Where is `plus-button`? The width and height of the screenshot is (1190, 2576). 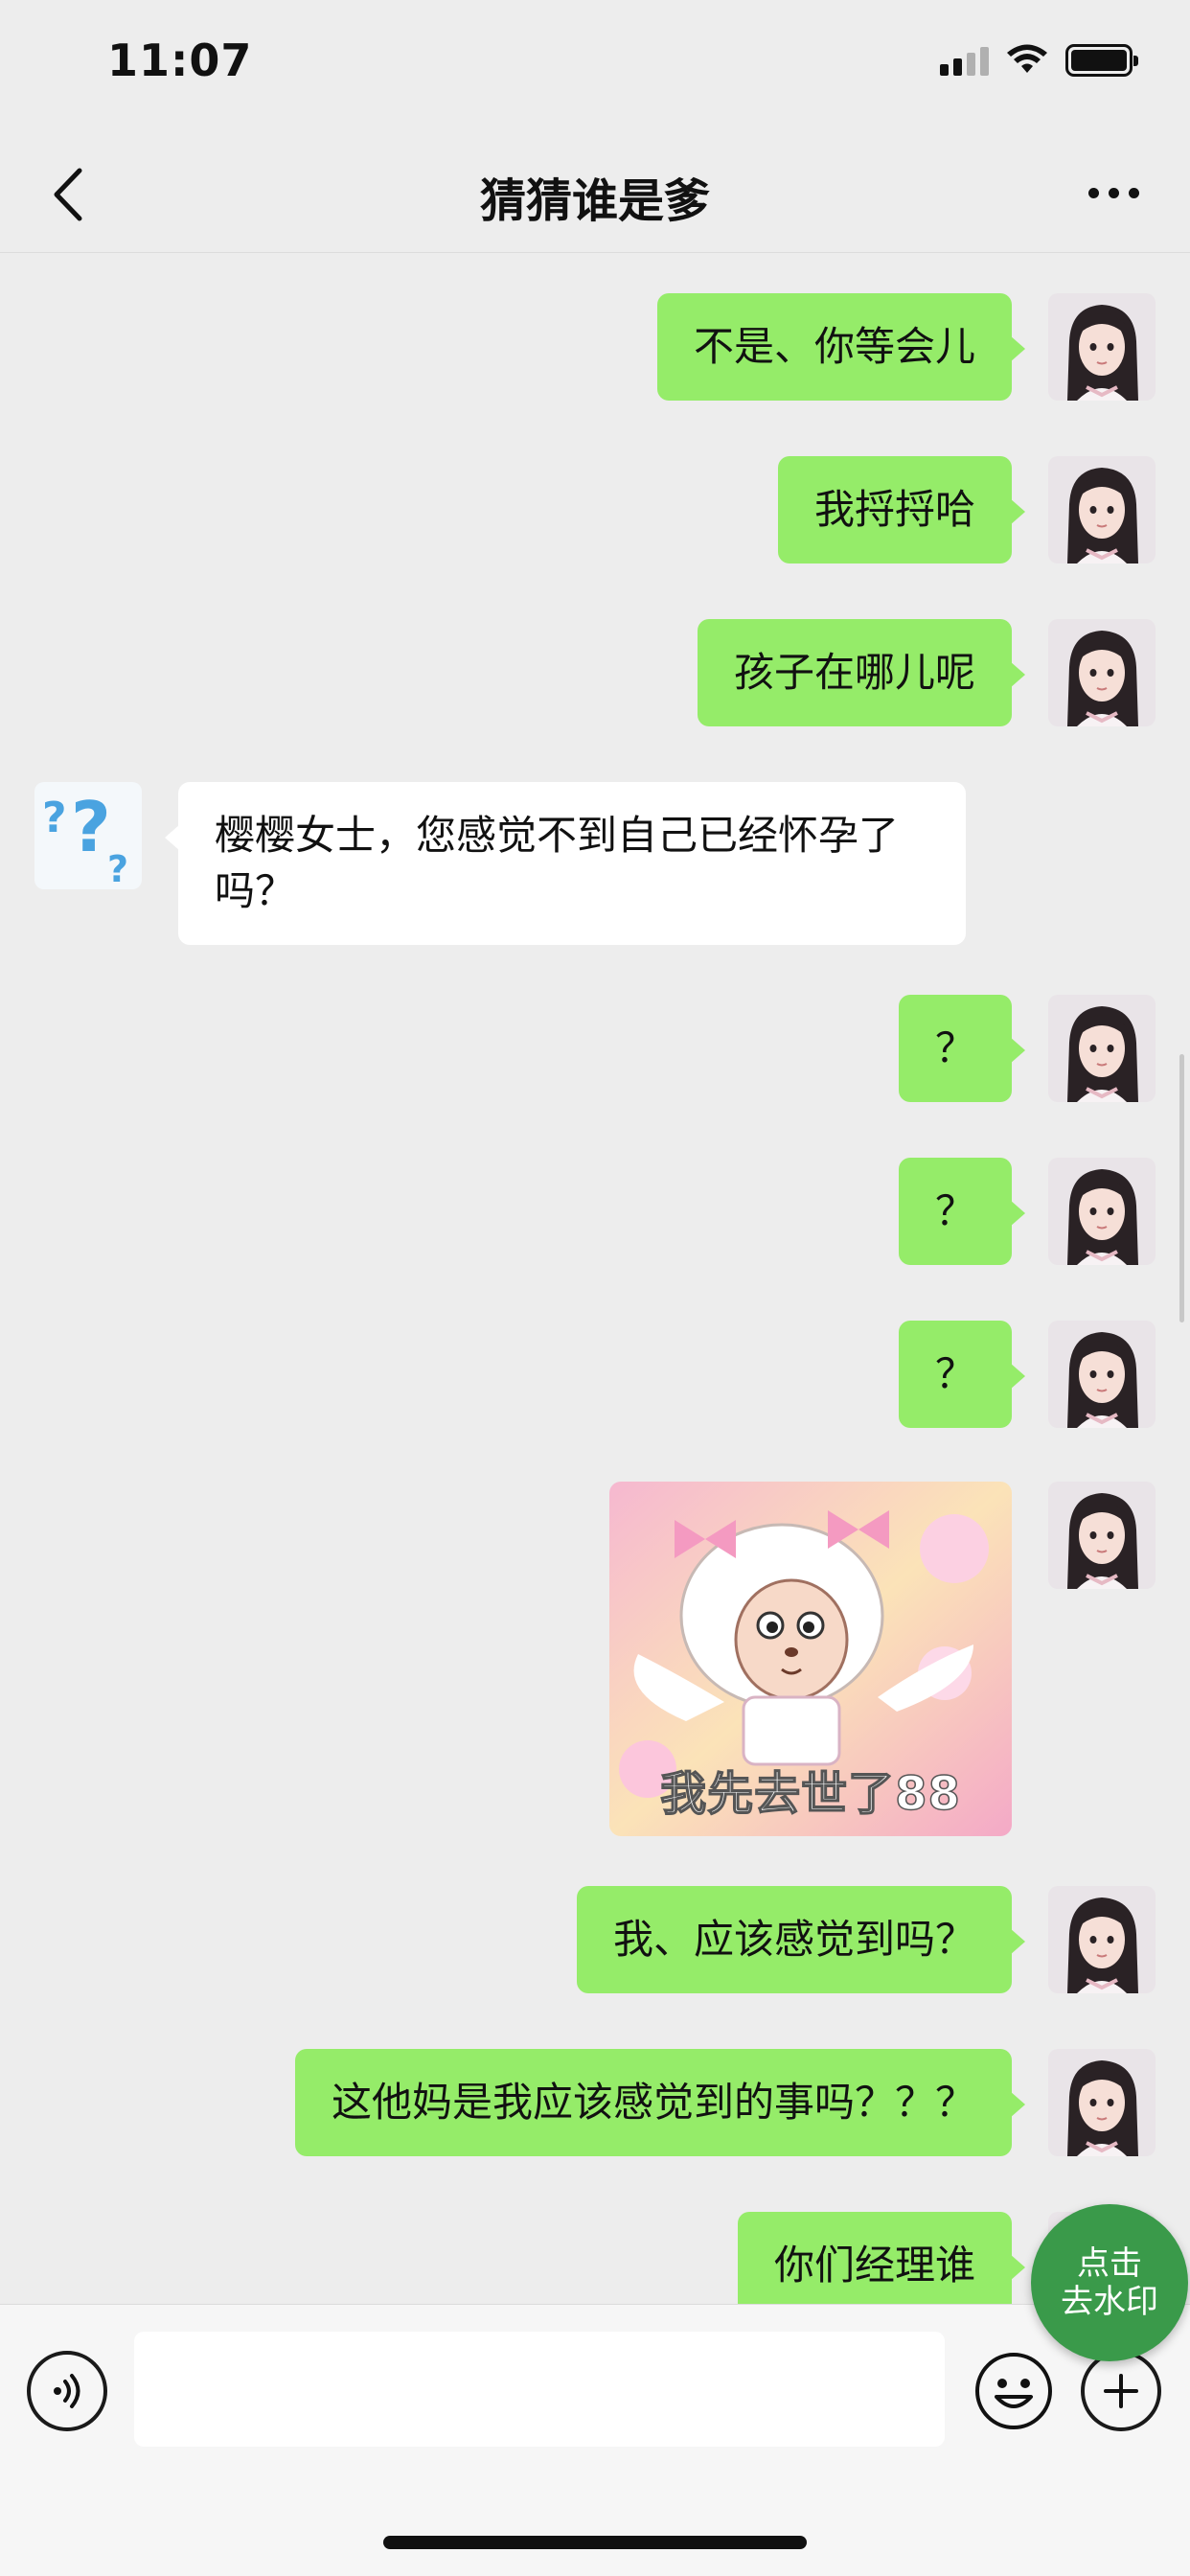 plus-button is located at coordinates (1121, 2391).